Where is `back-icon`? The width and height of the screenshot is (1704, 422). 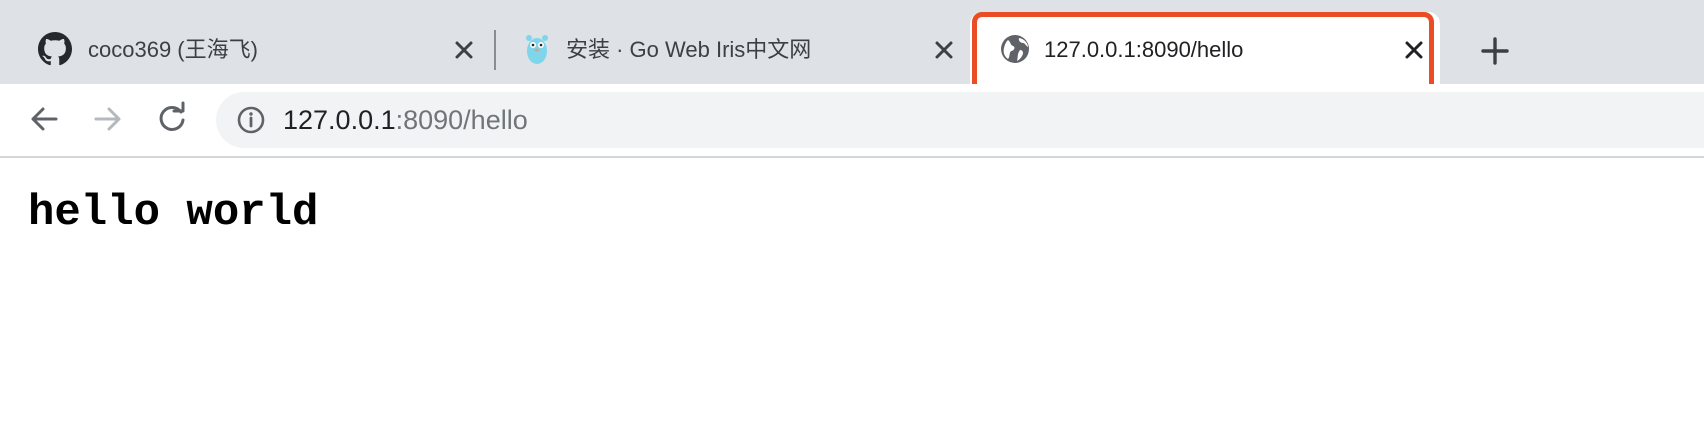 back-icon is located at coordinates (44, 119).